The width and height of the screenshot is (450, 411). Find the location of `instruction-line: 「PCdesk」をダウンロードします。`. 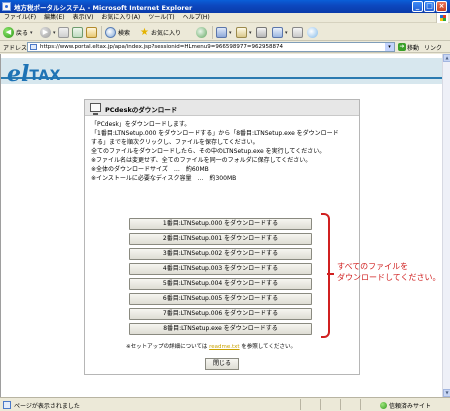

instruction-line: 「PCdesk」をダウンロードします。 is located at coordinates (141, 124).